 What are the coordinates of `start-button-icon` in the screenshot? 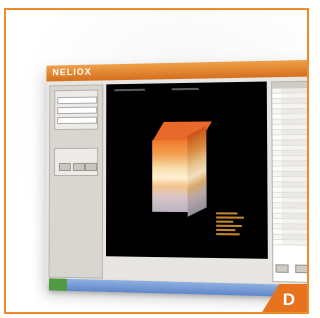 It's located at (58, 284).